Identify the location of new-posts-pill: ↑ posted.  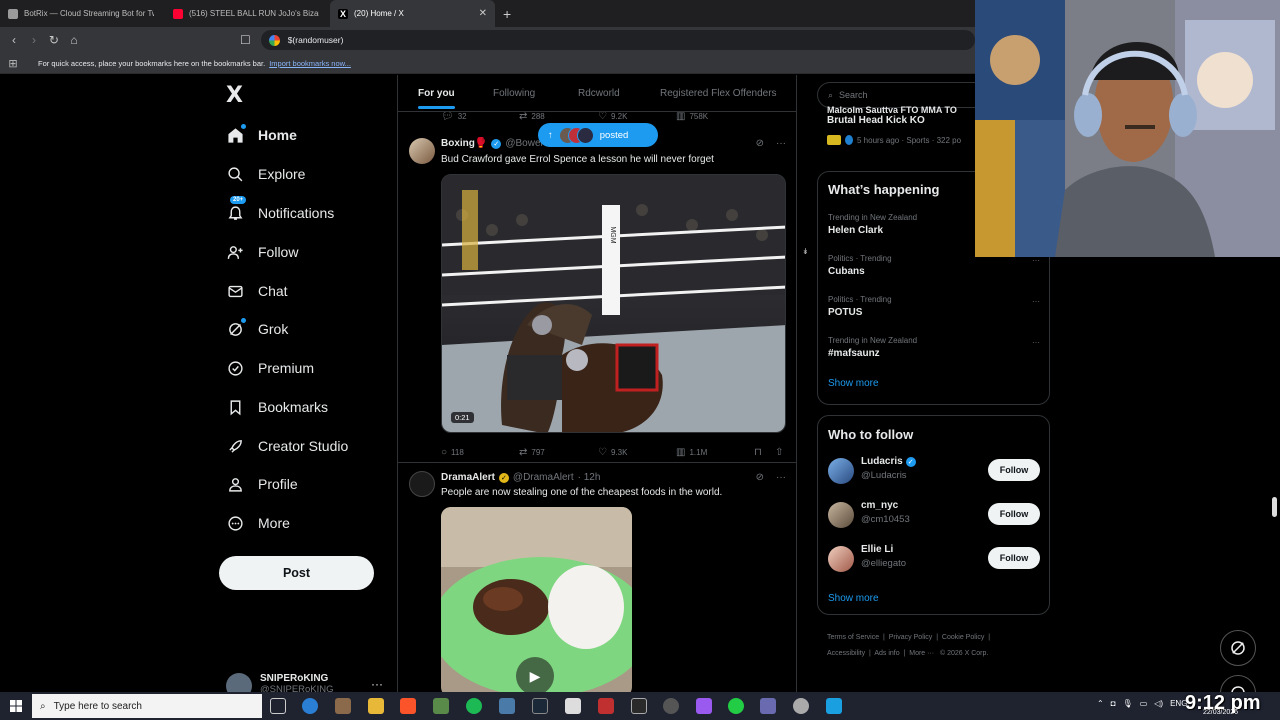
(598, 135).